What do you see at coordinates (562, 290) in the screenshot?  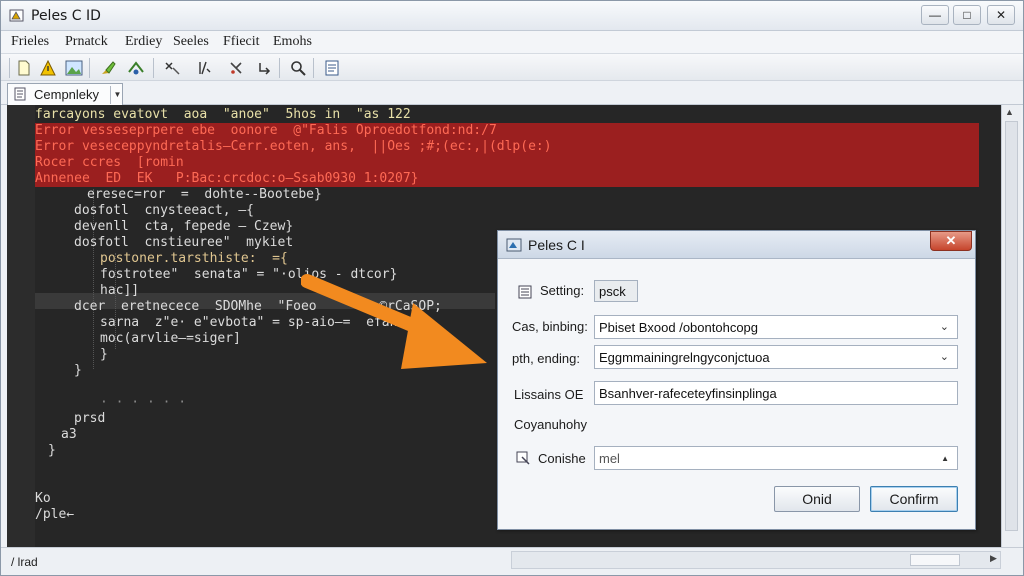 I see `setting-label: Setting:` at bounding box center [562, 290].